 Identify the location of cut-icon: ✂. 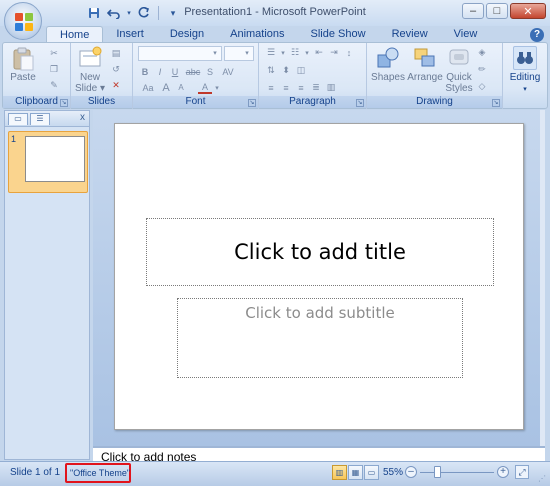
(54, 53).